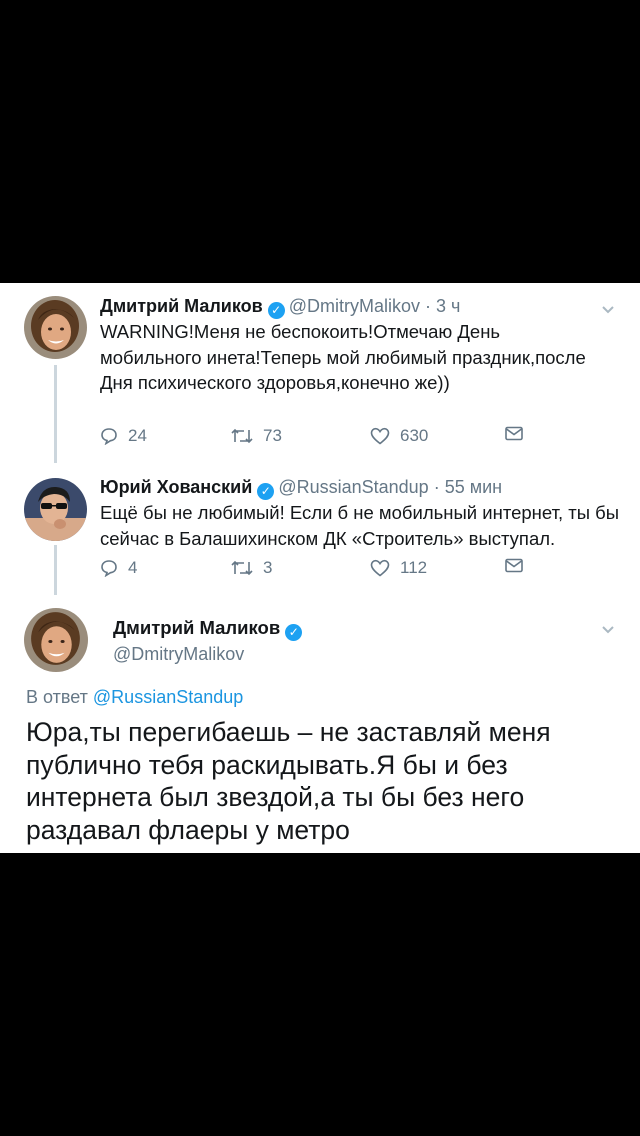 This screenshot has height=1136, width=640. I want to click on tweet-1-header: Дмитрий Маликов ✓ @DmitryMalikov · 3 ч, so click(280, 307).